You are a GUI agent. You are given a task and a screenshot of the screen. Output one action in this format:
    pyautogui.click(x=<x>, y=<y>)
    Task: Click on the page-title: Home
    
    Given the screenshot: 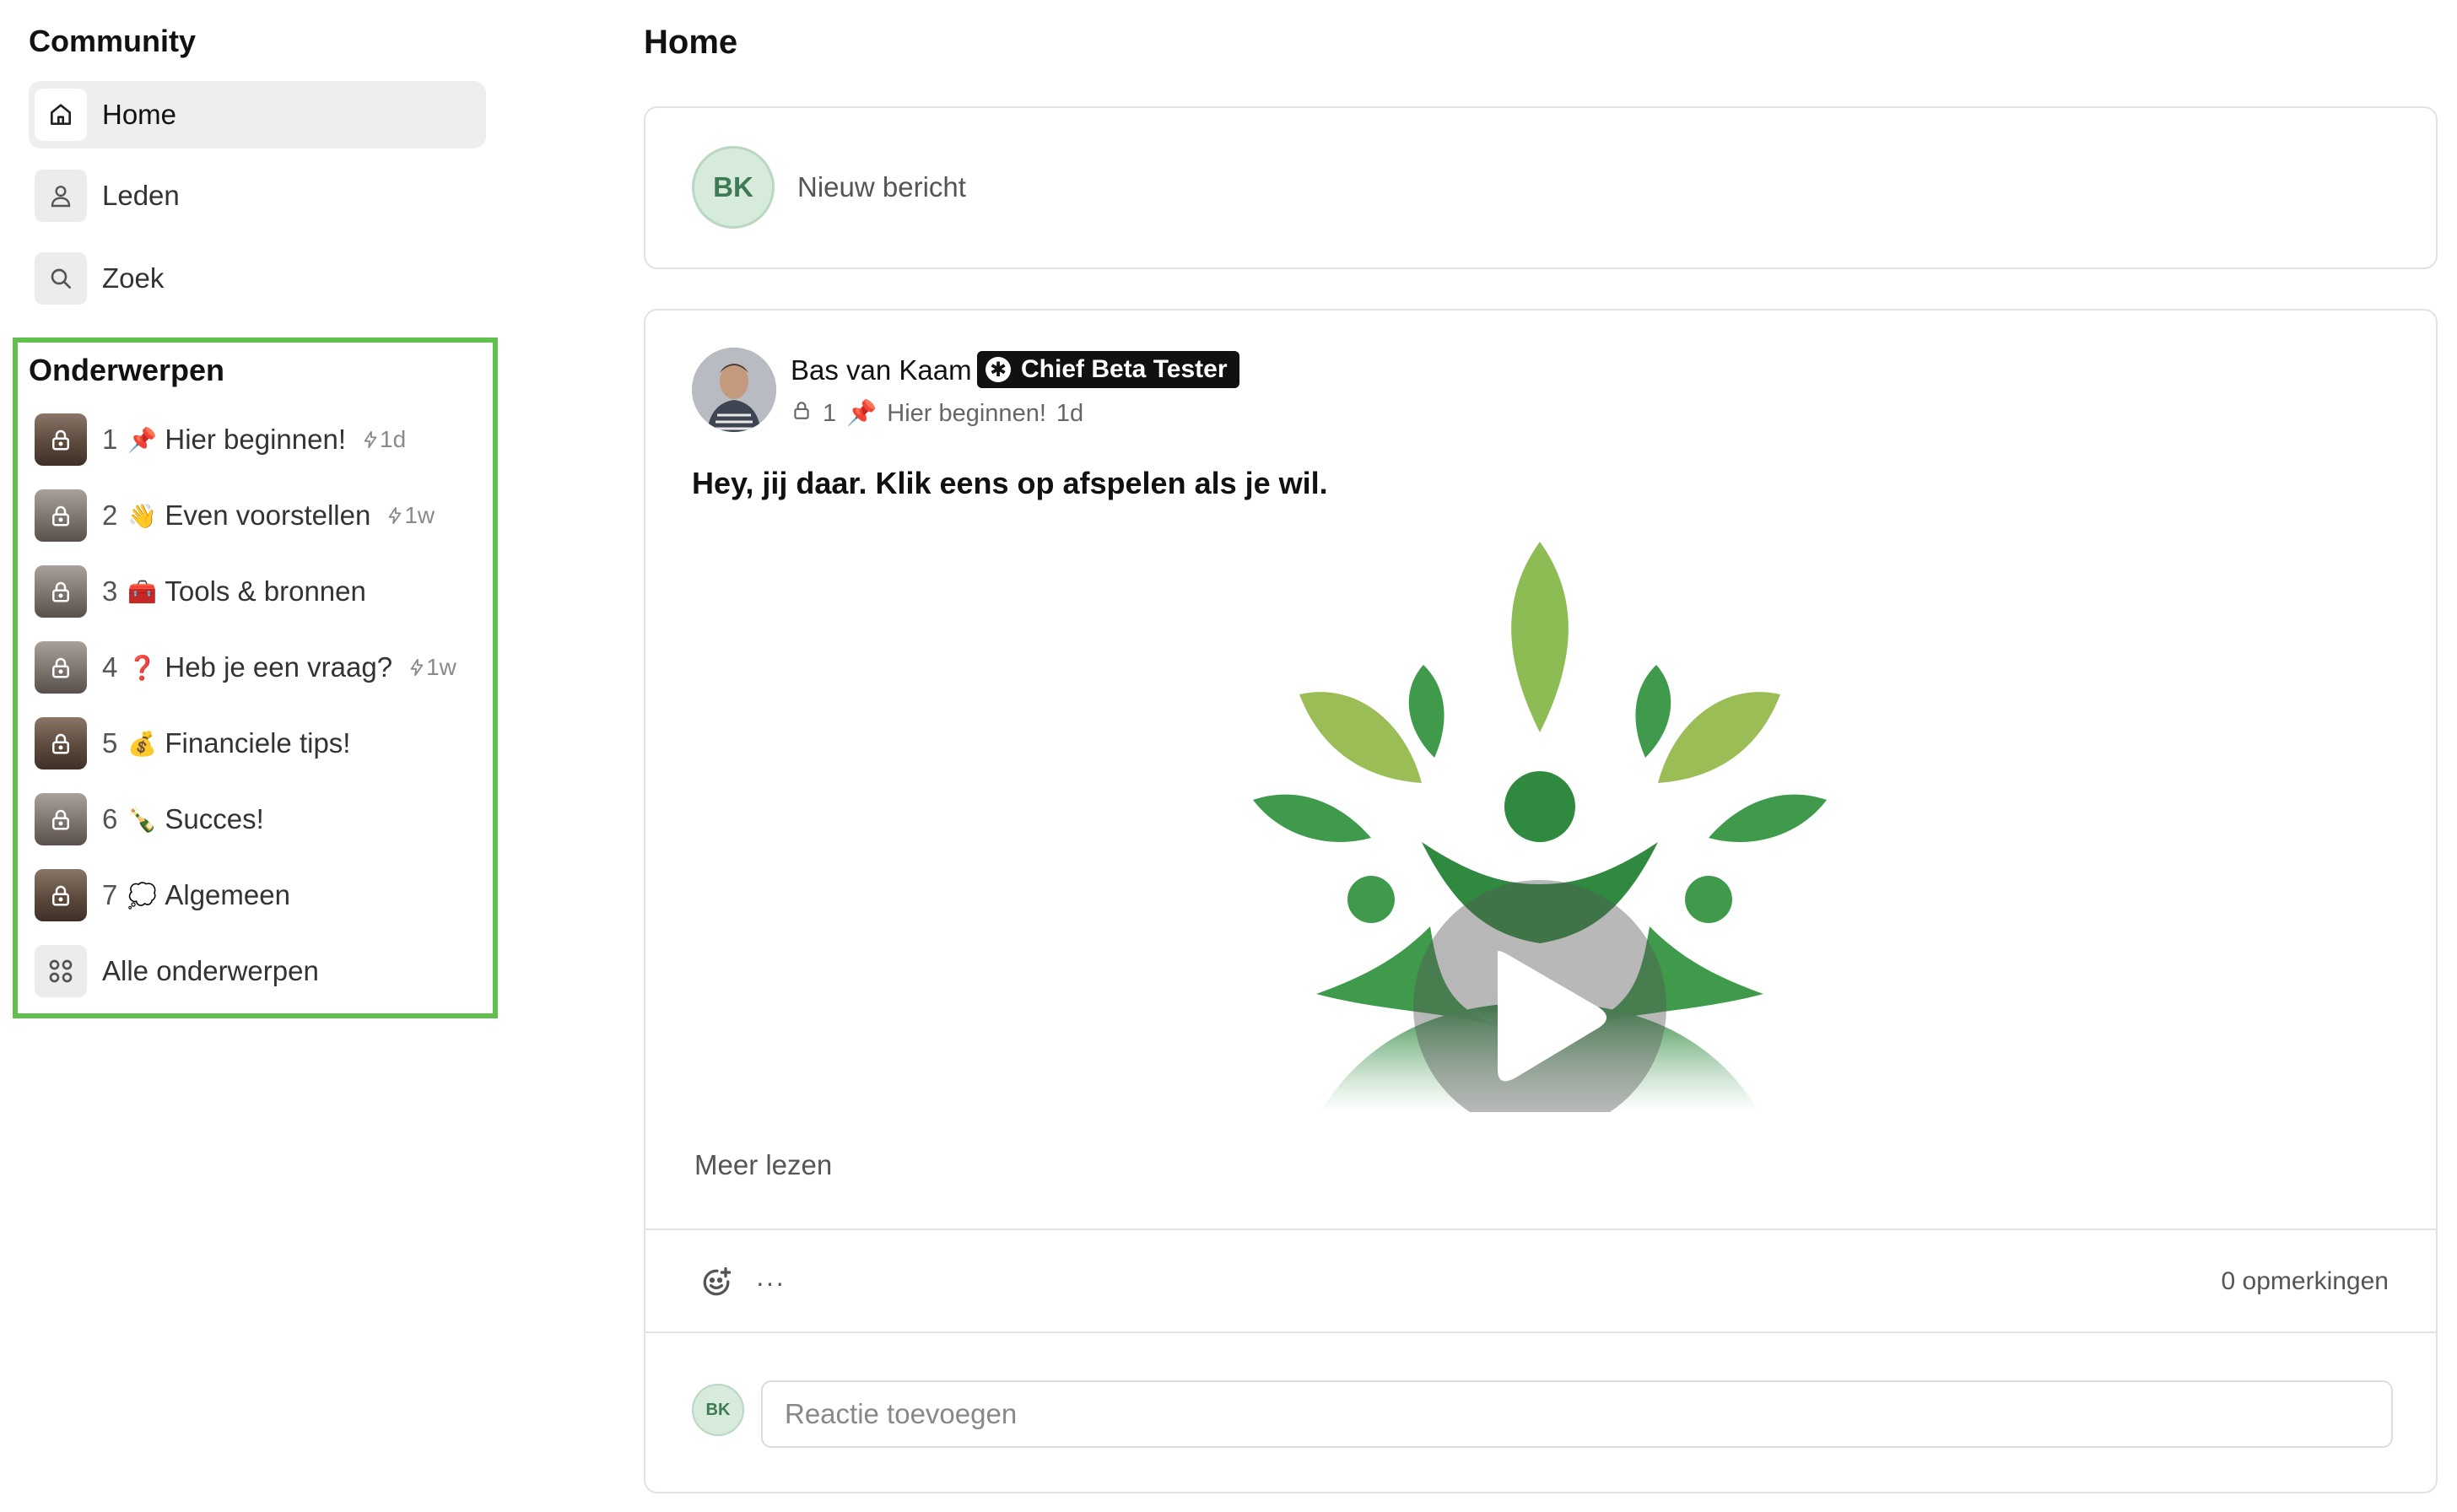 What is the action you would take?
    pyautogui.click(x=691, y=42)
    